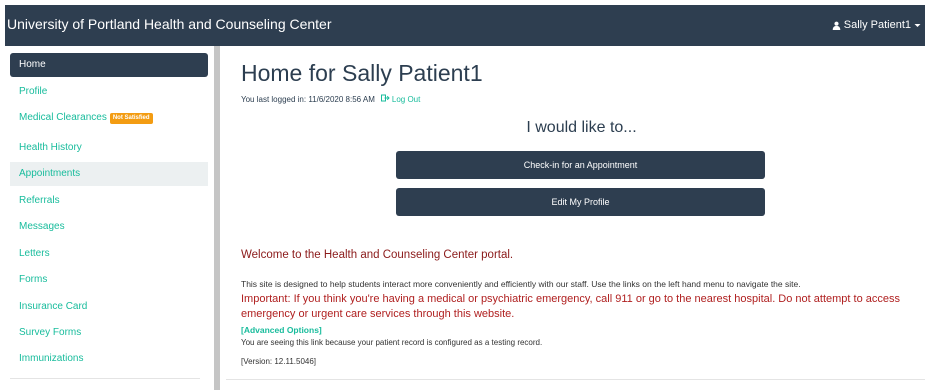 The image size is (925, 390). What do you see at coordinates (32, 64) in the screenshot?
I see `sidebar-item-label: Home` at bounding box center [32, 64].